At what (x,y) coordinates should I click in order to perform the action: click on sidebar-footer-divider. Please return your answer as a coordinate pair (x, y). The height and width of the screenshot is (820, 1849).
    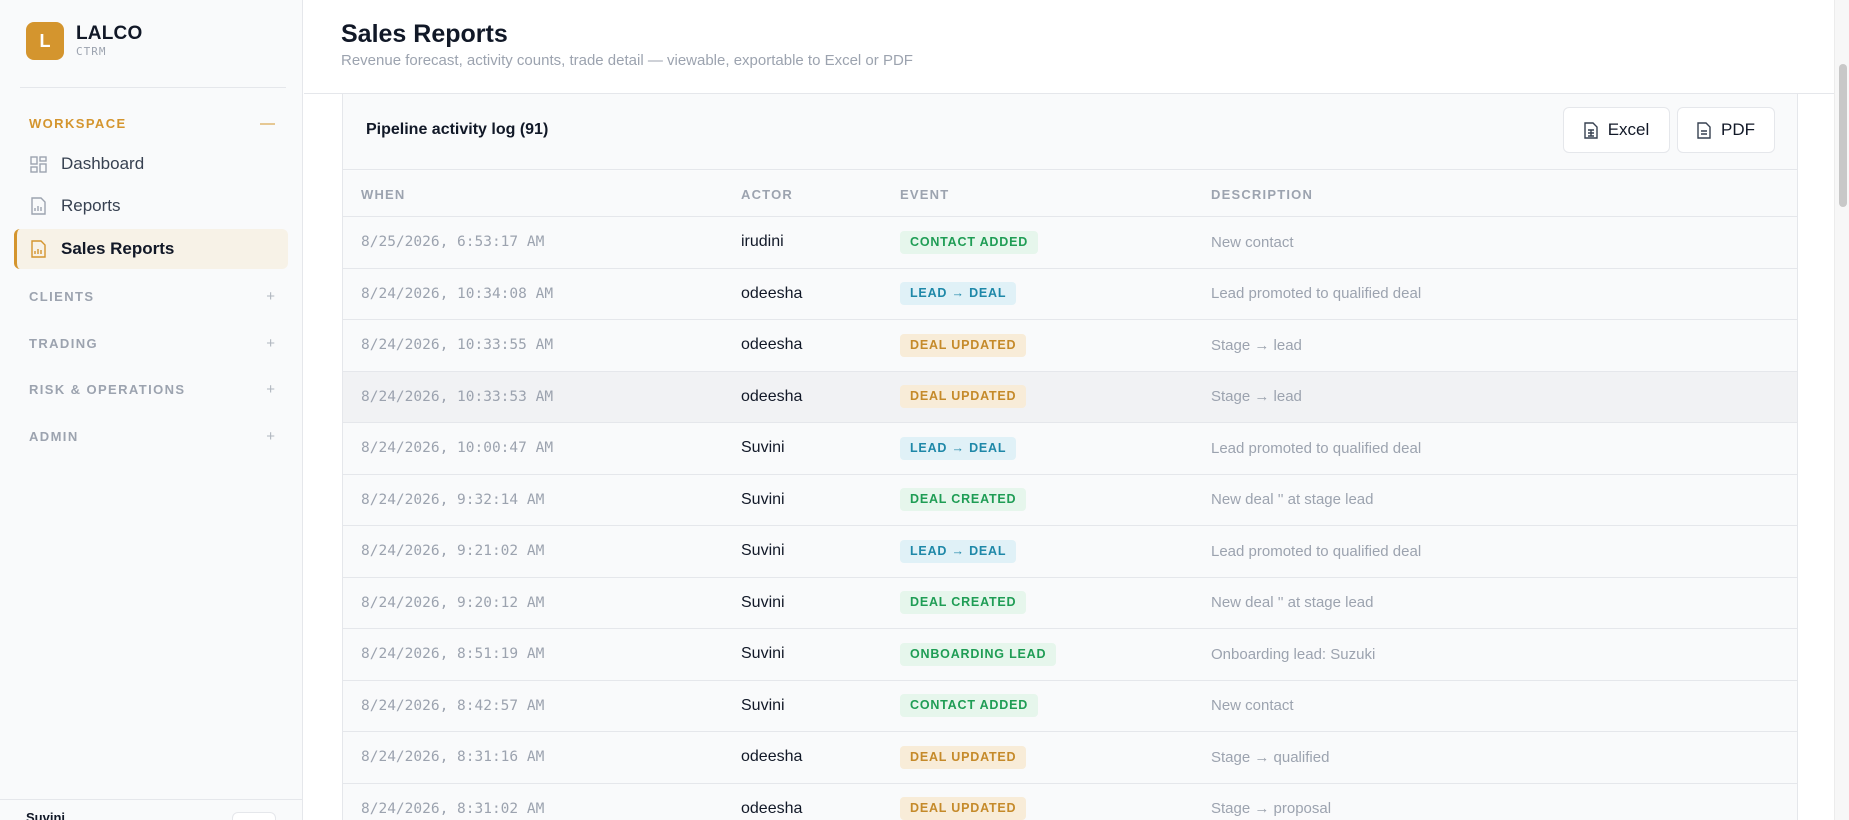
    Looking at the image, I should click on (151, 799).